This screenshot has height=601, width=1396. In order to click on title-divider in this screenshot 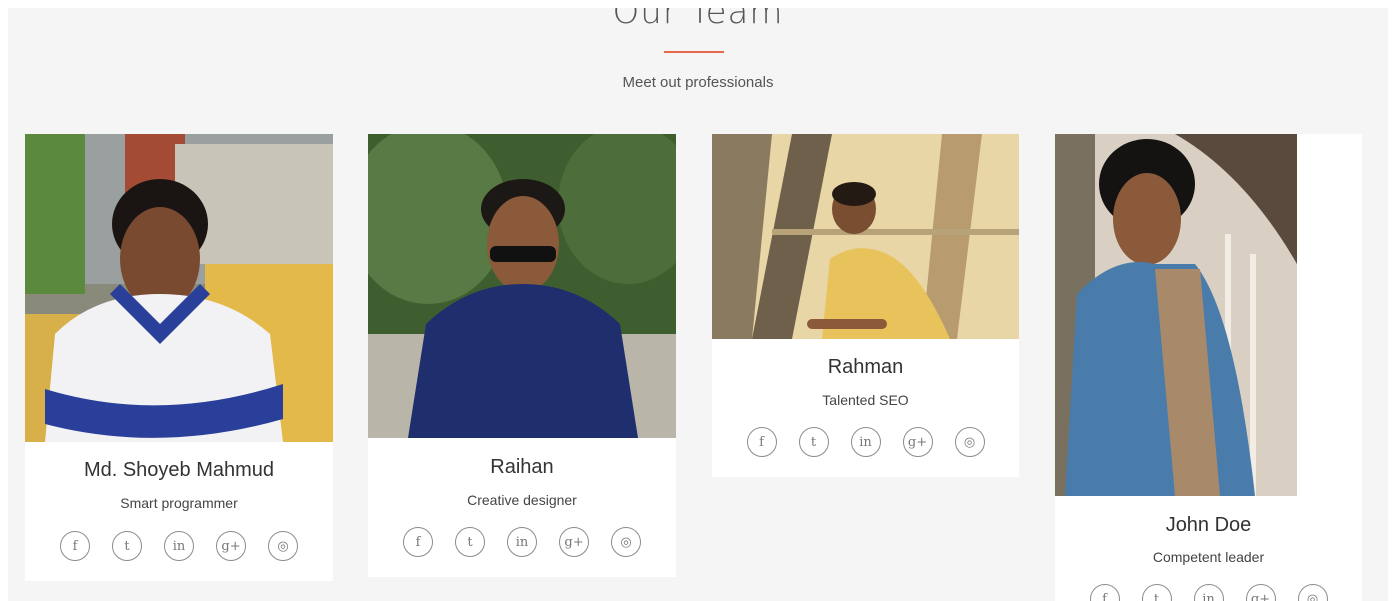, I will do `click(694, 52)`.